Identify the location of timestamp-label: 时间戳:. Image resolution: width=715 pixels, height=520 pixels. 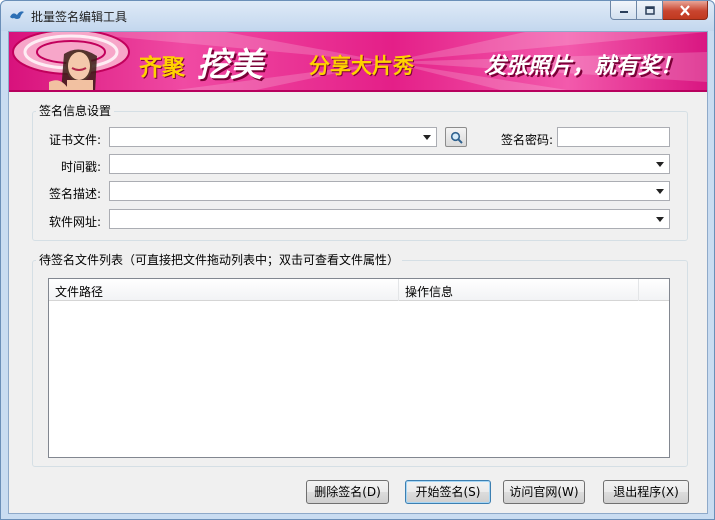
(80, 167).